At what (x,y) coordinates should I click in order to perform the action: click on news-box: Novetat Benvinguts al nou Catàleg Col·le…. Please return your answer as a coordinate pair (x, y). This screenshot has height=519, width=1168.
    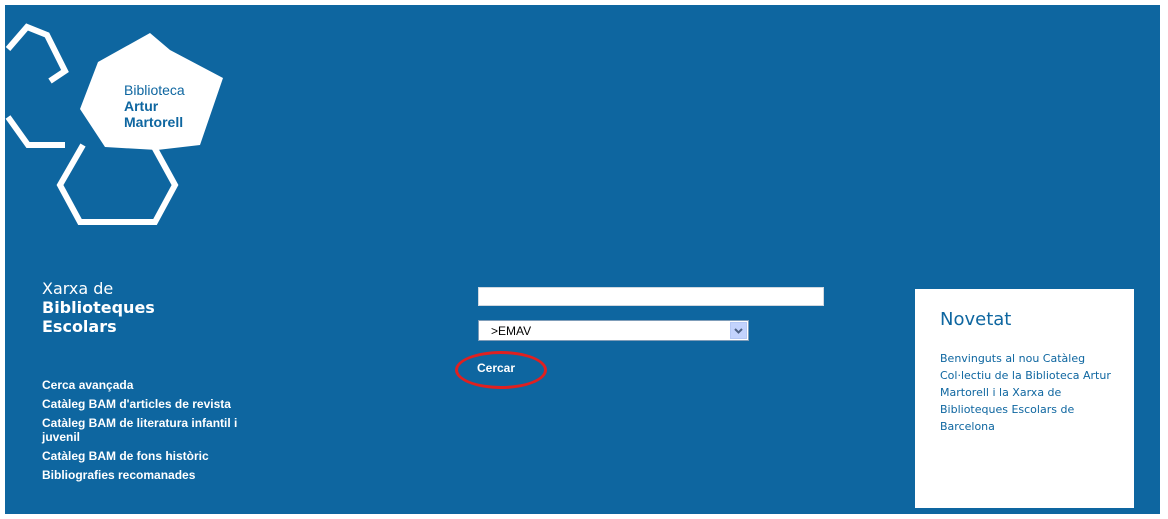
    Looking at the image, I should click on (1024, 398).